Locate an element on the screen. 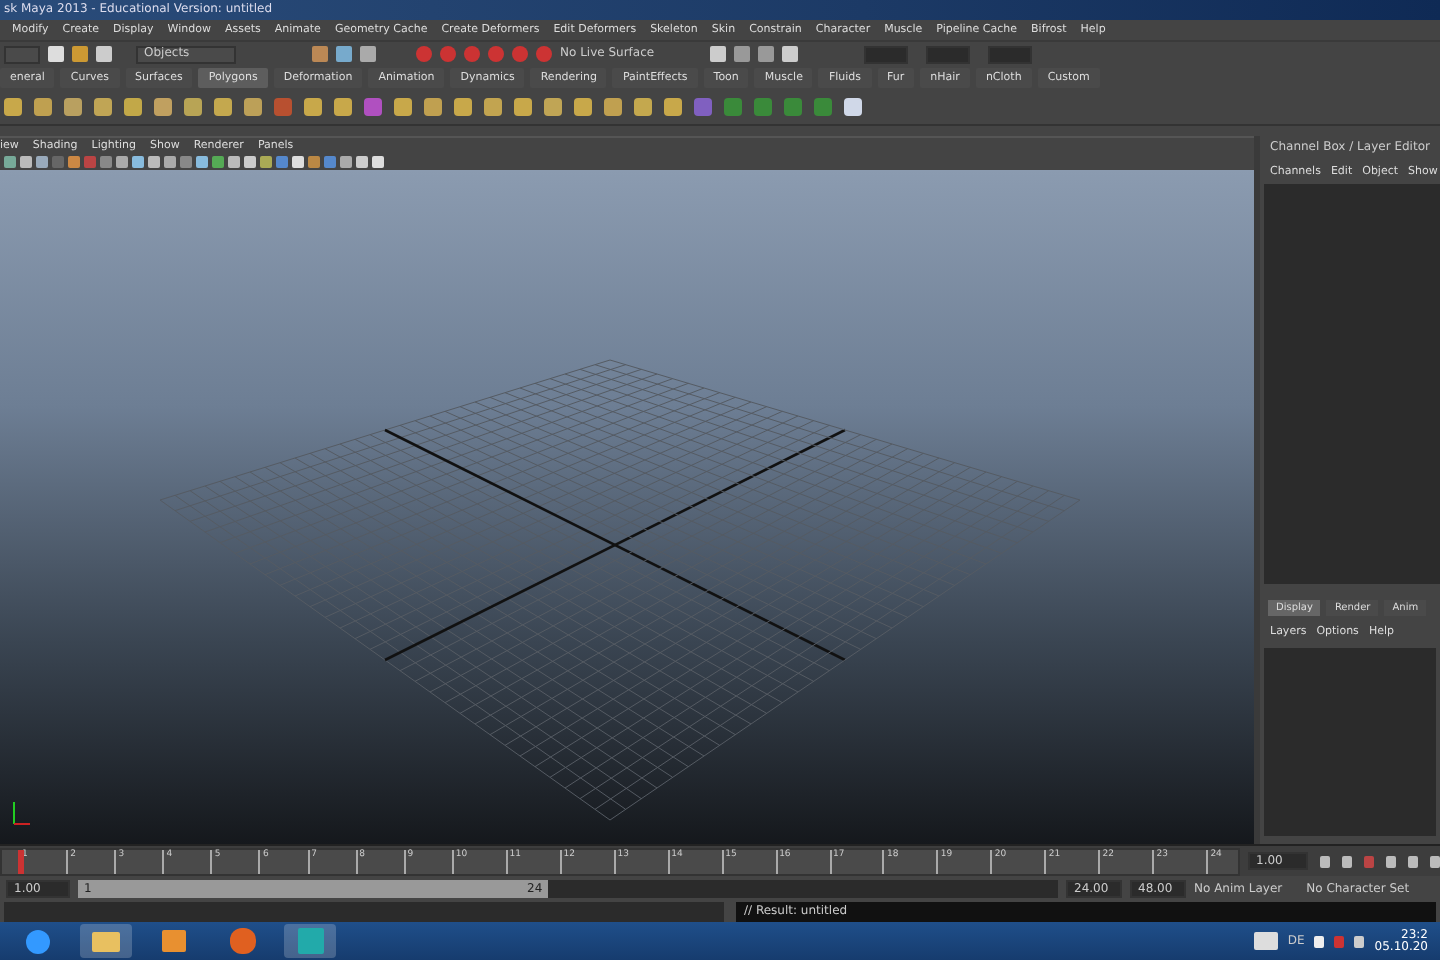  axis-icon is located at coordinates (20, 814).